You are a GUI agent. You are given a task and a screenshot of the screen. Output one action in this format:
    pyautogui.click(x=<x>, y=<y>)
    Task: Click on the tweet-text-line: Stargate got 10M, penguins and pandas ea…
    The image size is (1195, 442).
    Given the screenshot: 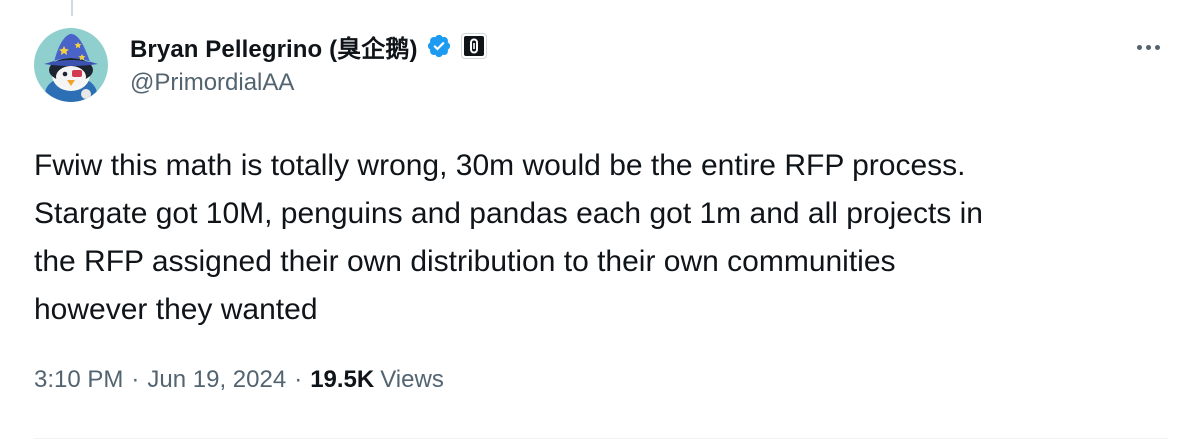 What is the action you would take?
    pyautogui.click(x=508, y=213)
    